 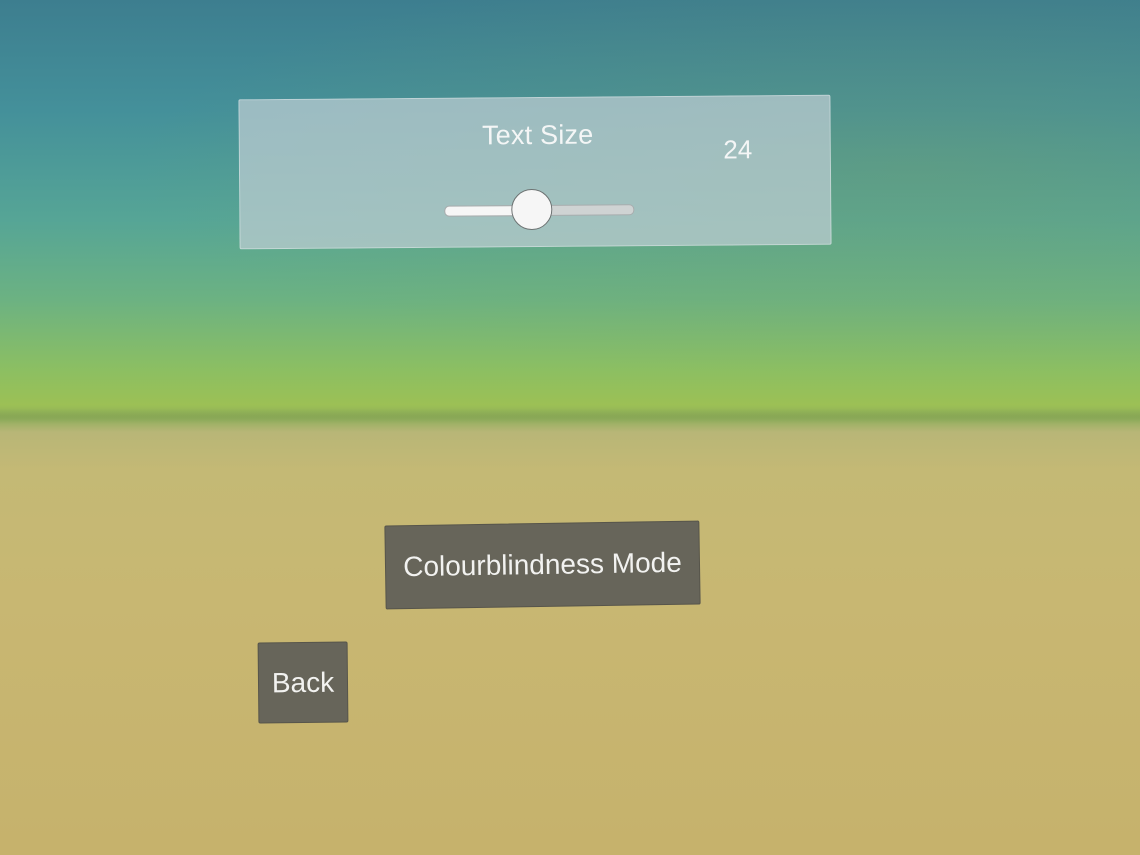 What do you see at coordinates (570, 416) in the screenshot?
I see `horizon` at bounding box center [570, 416].